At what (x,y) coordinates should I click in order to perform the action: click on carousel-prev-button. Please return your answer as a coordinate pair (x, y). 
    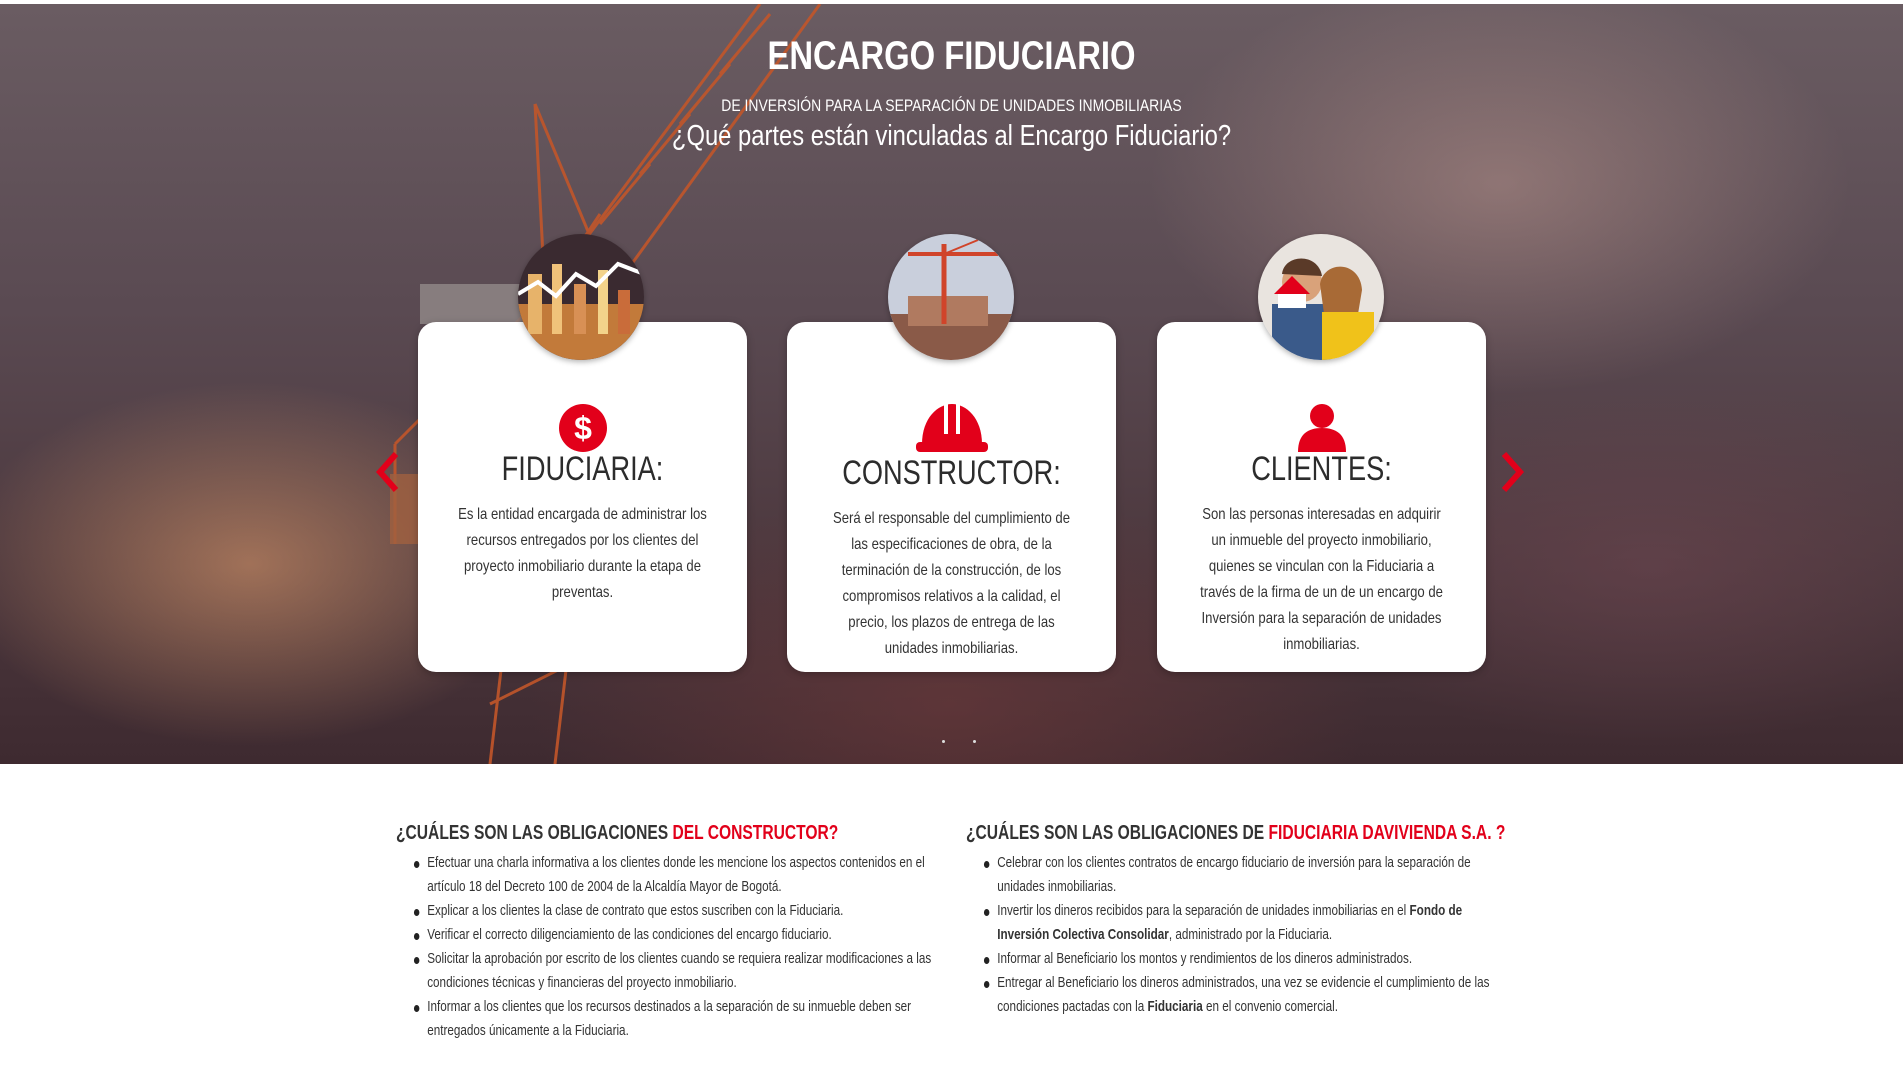
    Looking at the image, I should click on (387, 472).